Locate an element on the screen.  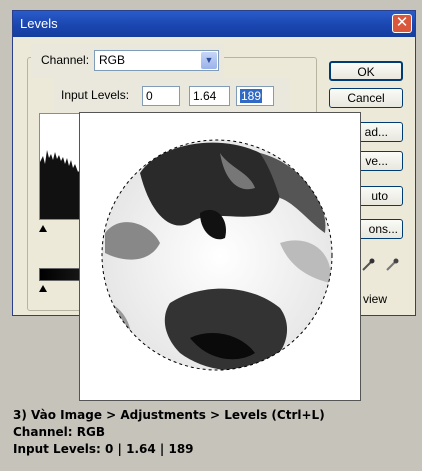
input-white-selected-value: 189 is located at coordinates (251, 96).